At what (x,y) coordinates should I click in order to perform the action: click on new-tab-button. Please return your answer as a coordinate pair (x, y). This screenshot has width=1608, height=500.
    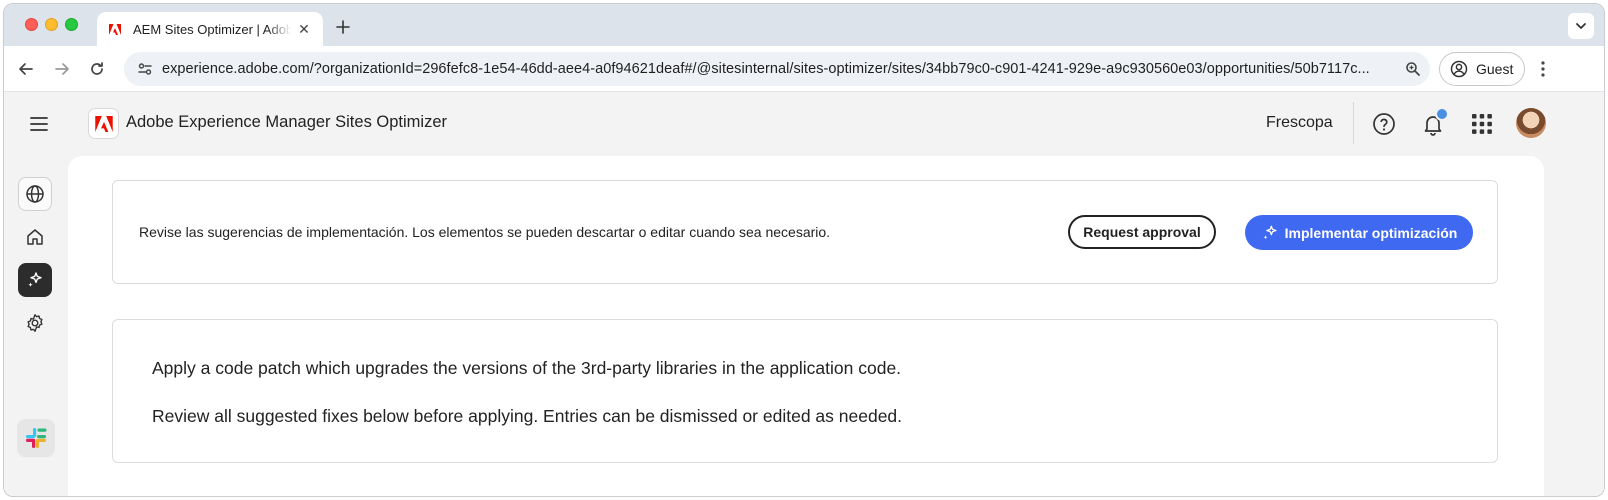
    Looking at the image, I should click on (343, 27).